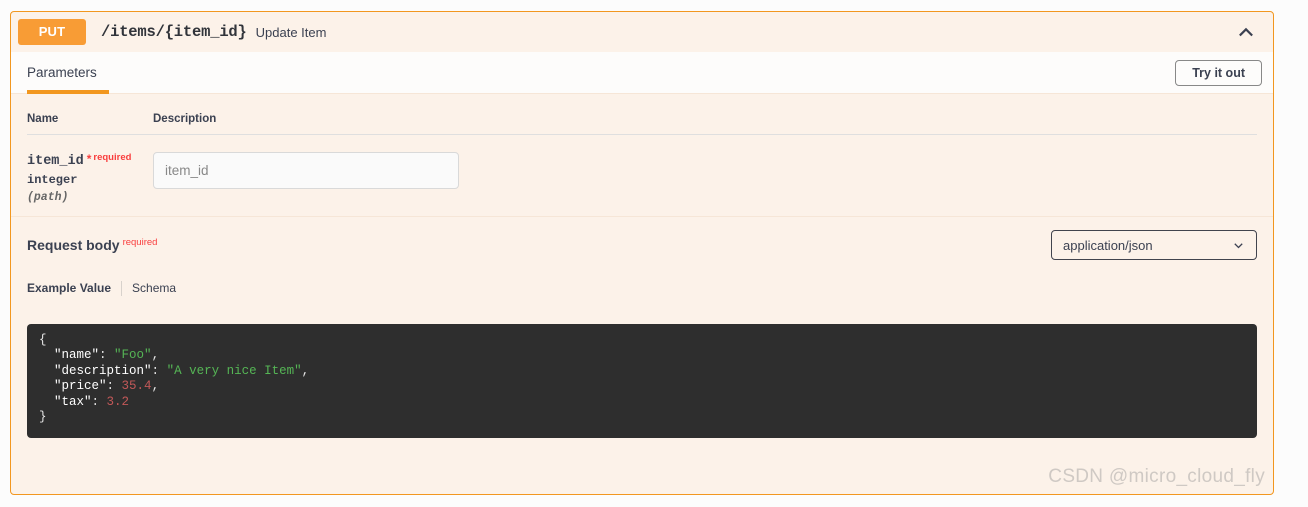 This screenshot has height=507, width=1308. Describe the element at coordinates (1246, 32) in the screenshot. I see `chevron-up-icon` at that location.